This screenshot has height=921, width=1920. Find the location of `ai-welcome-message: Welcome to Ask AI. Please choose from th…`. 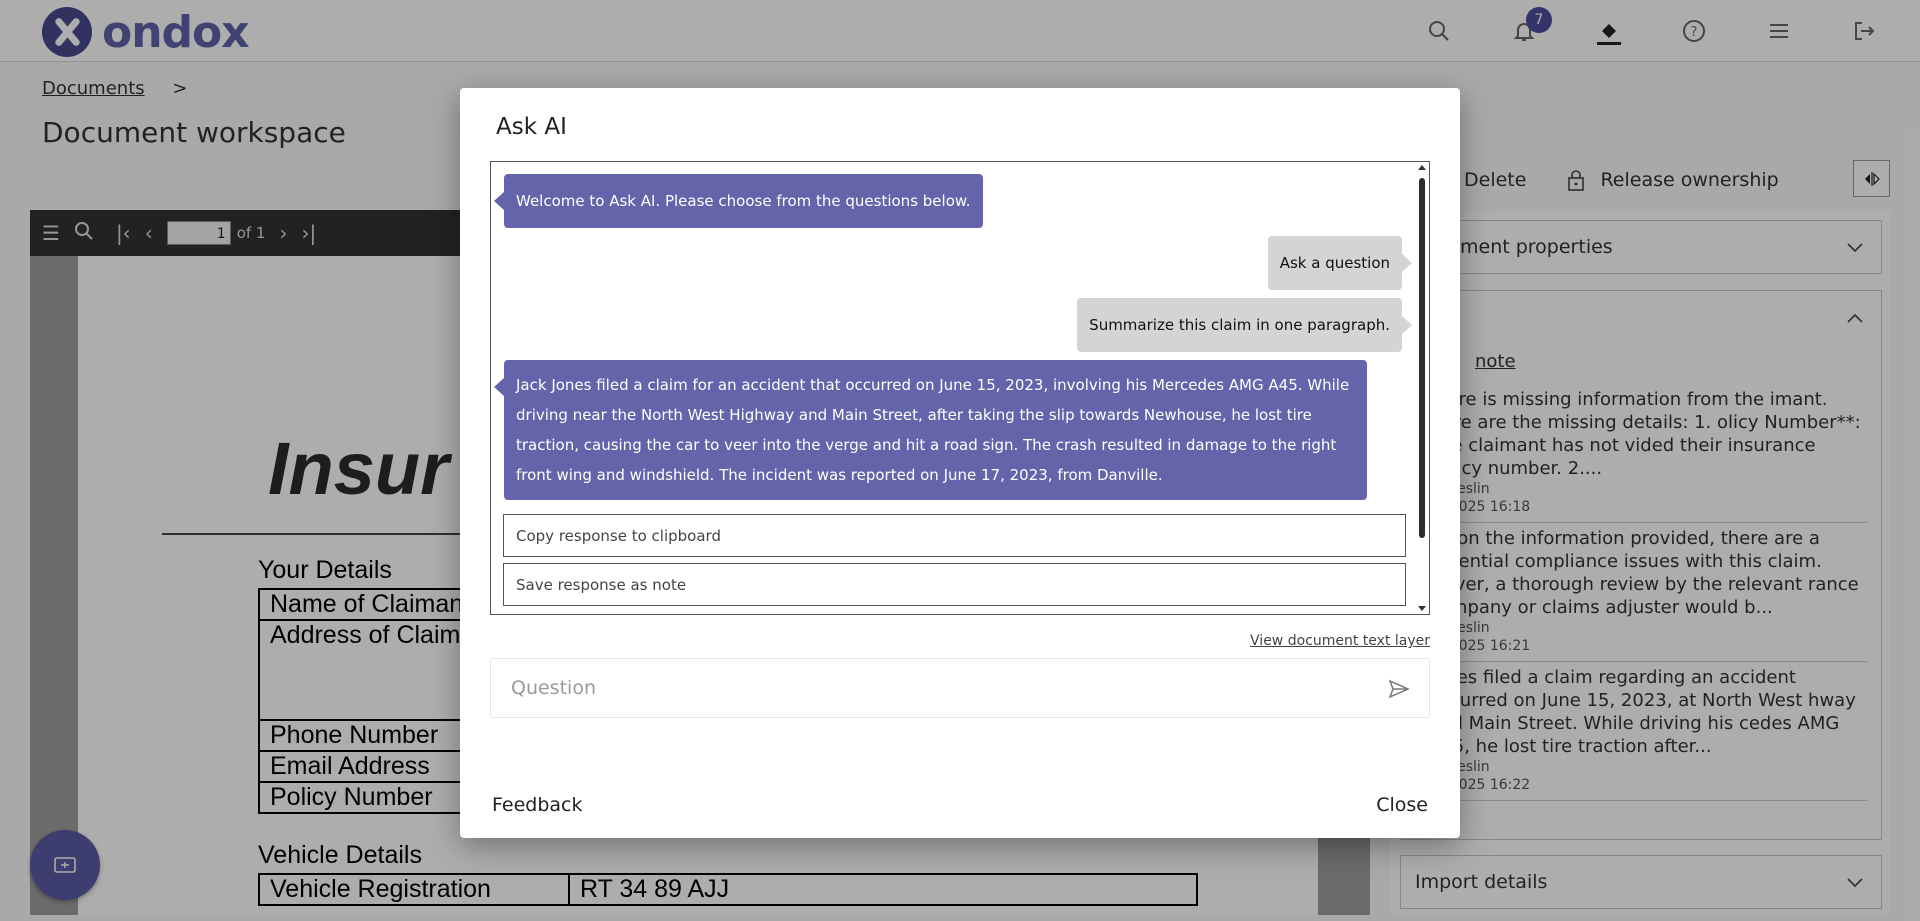

ai-welcome-message: Welcome to Ask AI. Please choose from th… is located at coordinates (738, 201).